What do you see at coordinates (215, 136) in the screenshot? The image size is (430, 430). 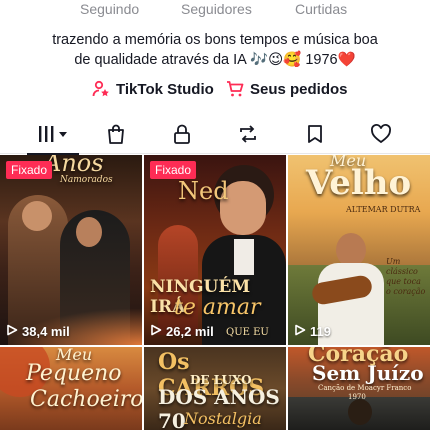 I see `profile-tabs` at bounding box center [215, 136].